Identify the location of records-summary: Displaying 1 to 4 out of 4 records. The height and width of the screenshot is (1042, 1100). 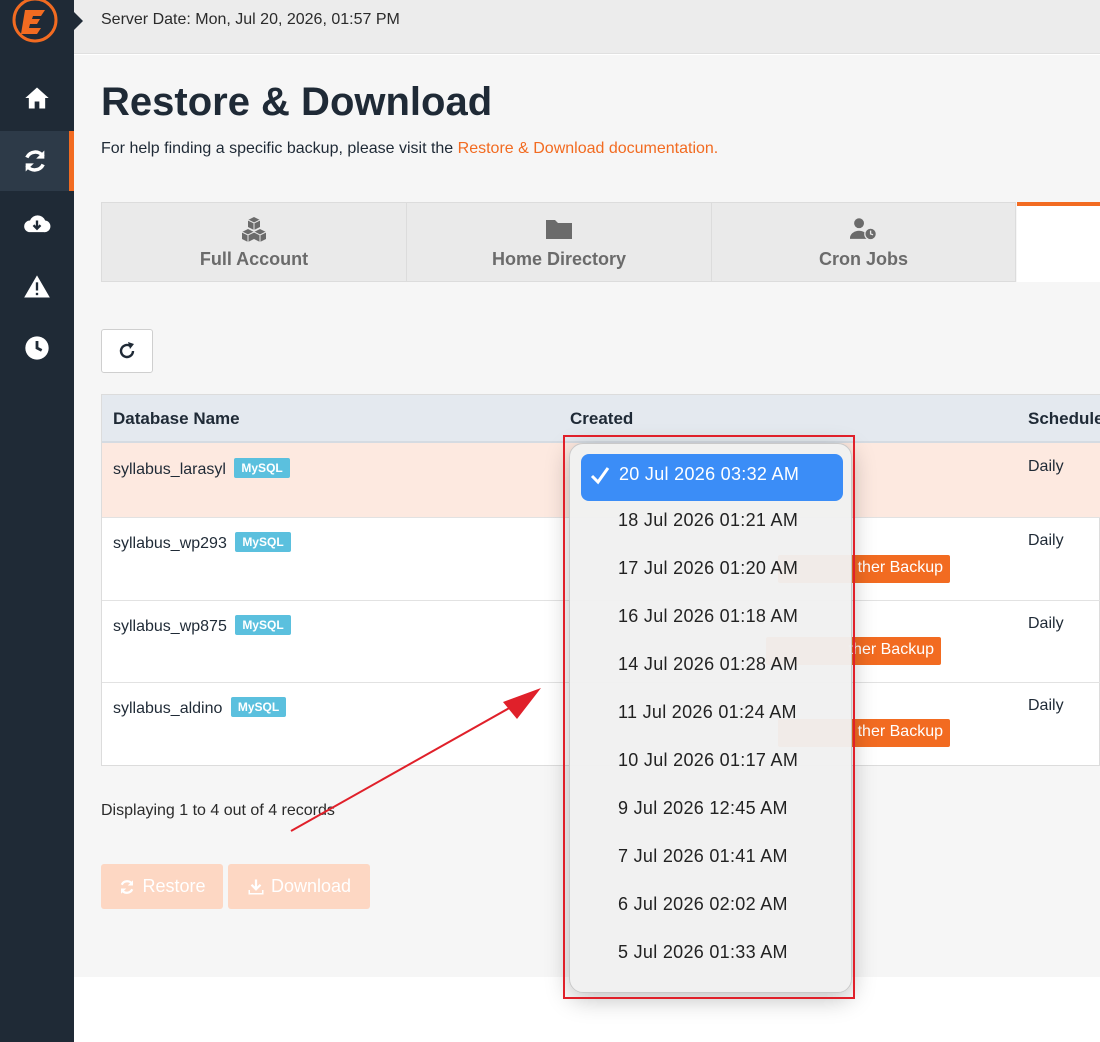
(218, 810).